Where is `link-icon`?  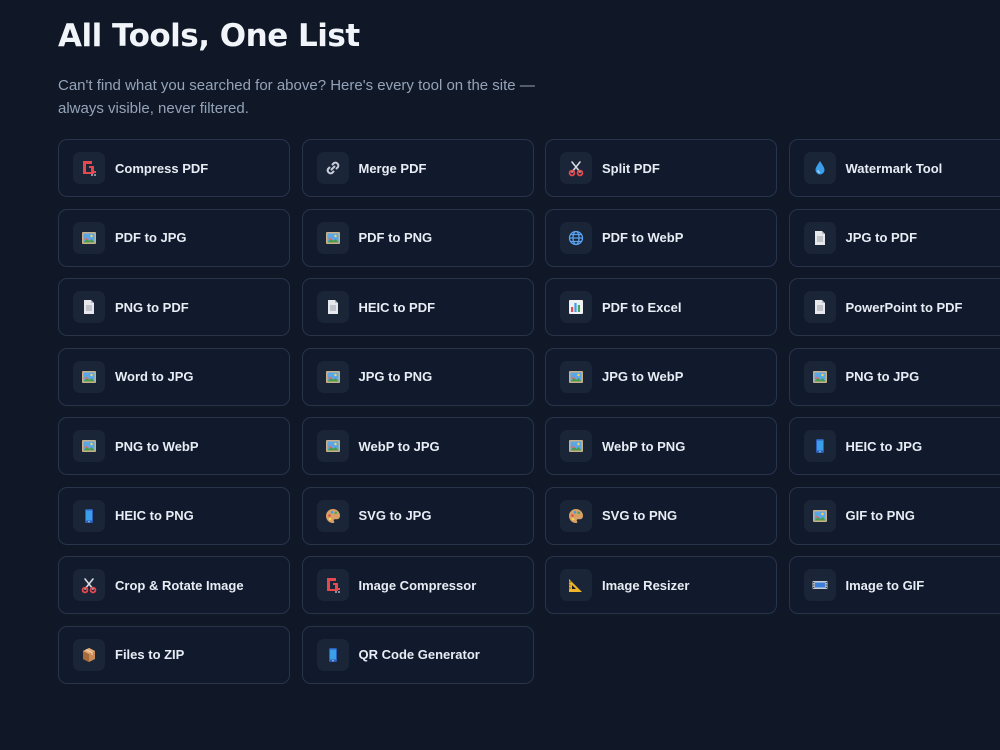 link-icon is located at coordinates (332, 168).